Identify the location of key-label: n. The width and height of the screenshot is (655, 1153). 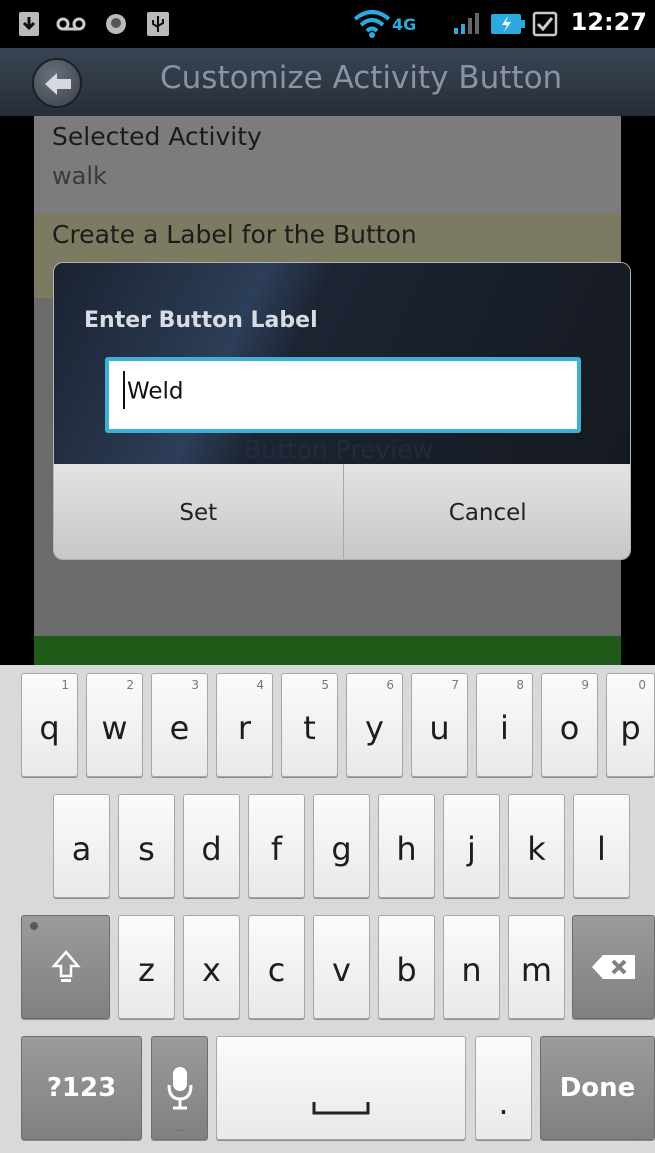
(471, 970).